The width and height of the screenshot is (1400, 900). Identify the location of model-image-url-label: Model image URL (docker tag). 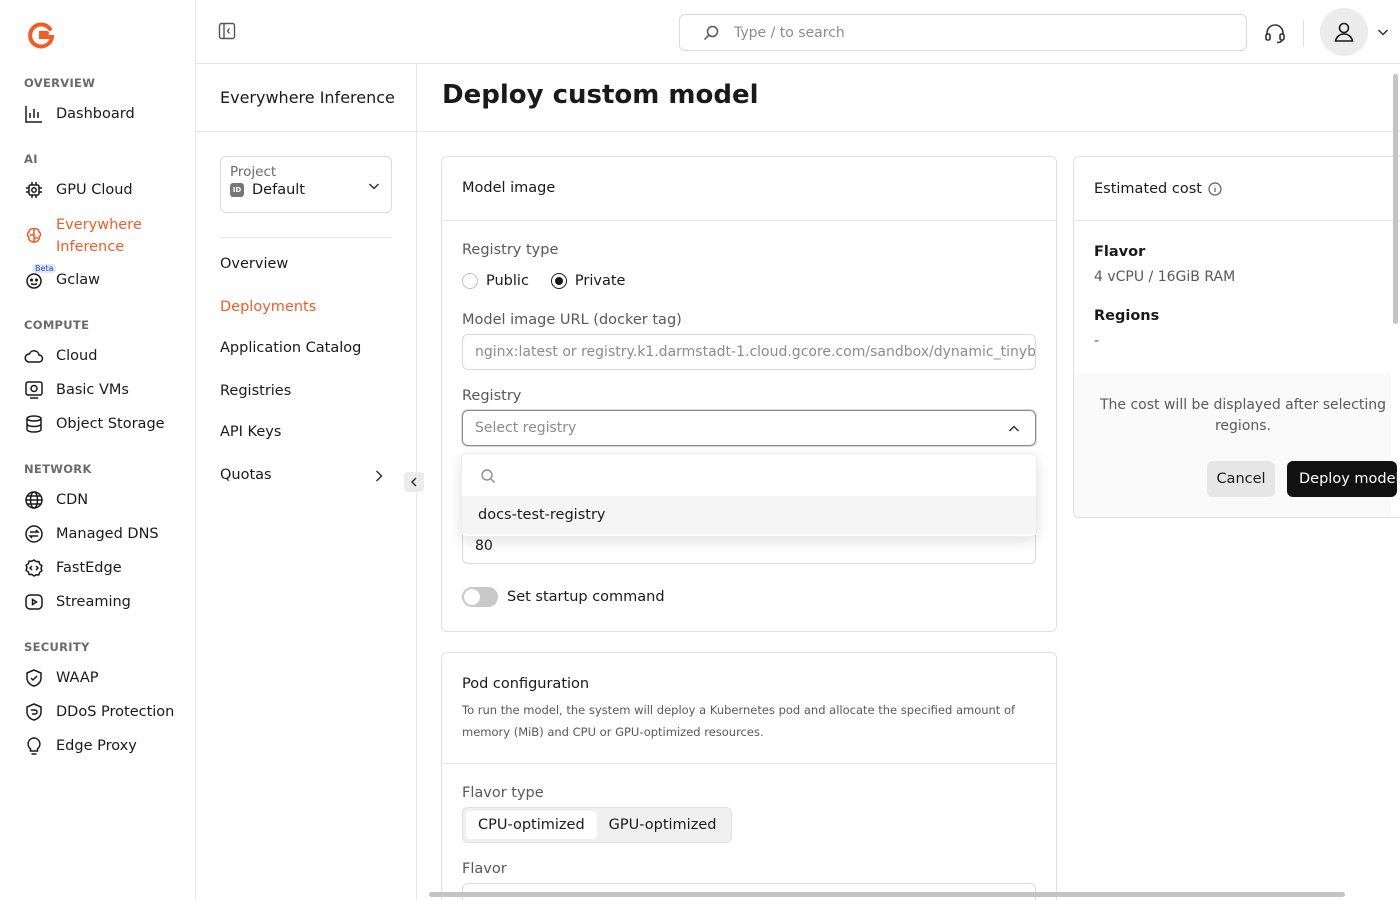
(572, 320).